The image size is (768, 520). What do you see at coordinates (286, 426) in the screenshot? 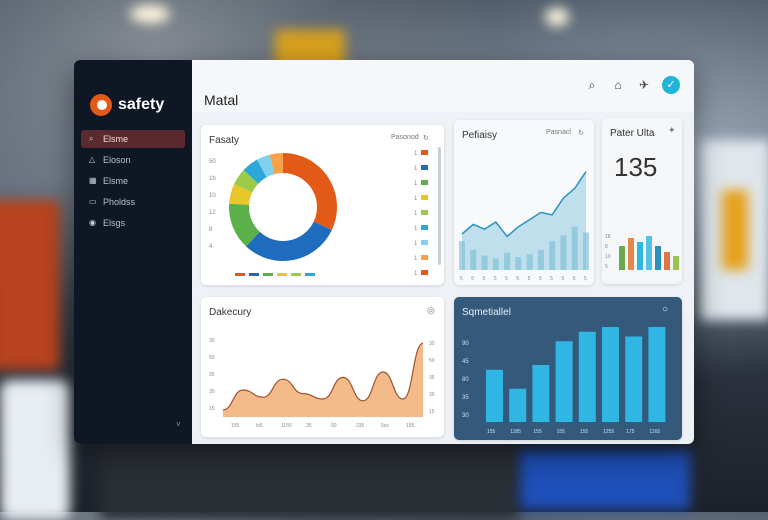
I see `x-tick-label: 1155` at bounding box center [286, 426].